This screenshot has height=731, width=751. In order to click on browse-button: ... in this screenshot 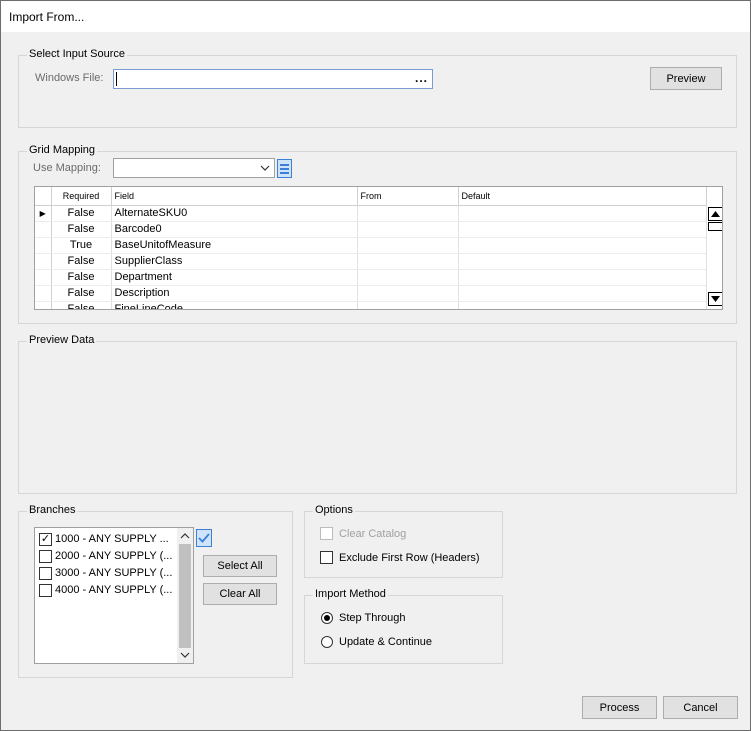, I will do `click(421, 78)`.